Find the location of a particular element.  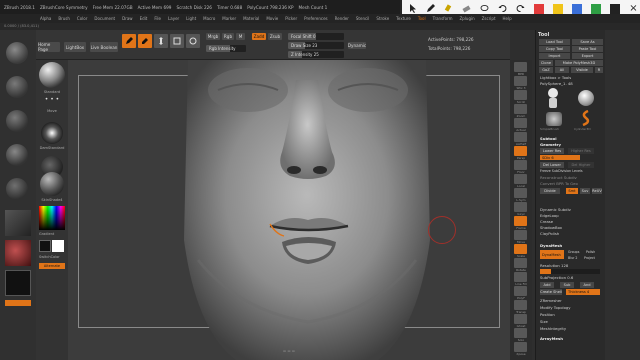

lasso-icon is located at coordinates (484, 8).